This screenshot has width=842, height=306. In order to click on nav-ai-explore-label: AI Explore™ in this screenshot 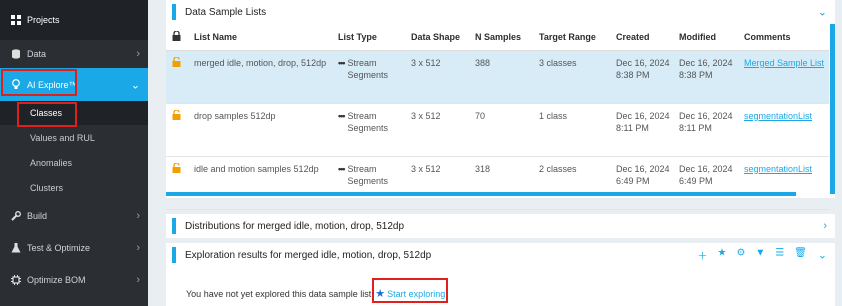, I will do `click(52, 84)`.